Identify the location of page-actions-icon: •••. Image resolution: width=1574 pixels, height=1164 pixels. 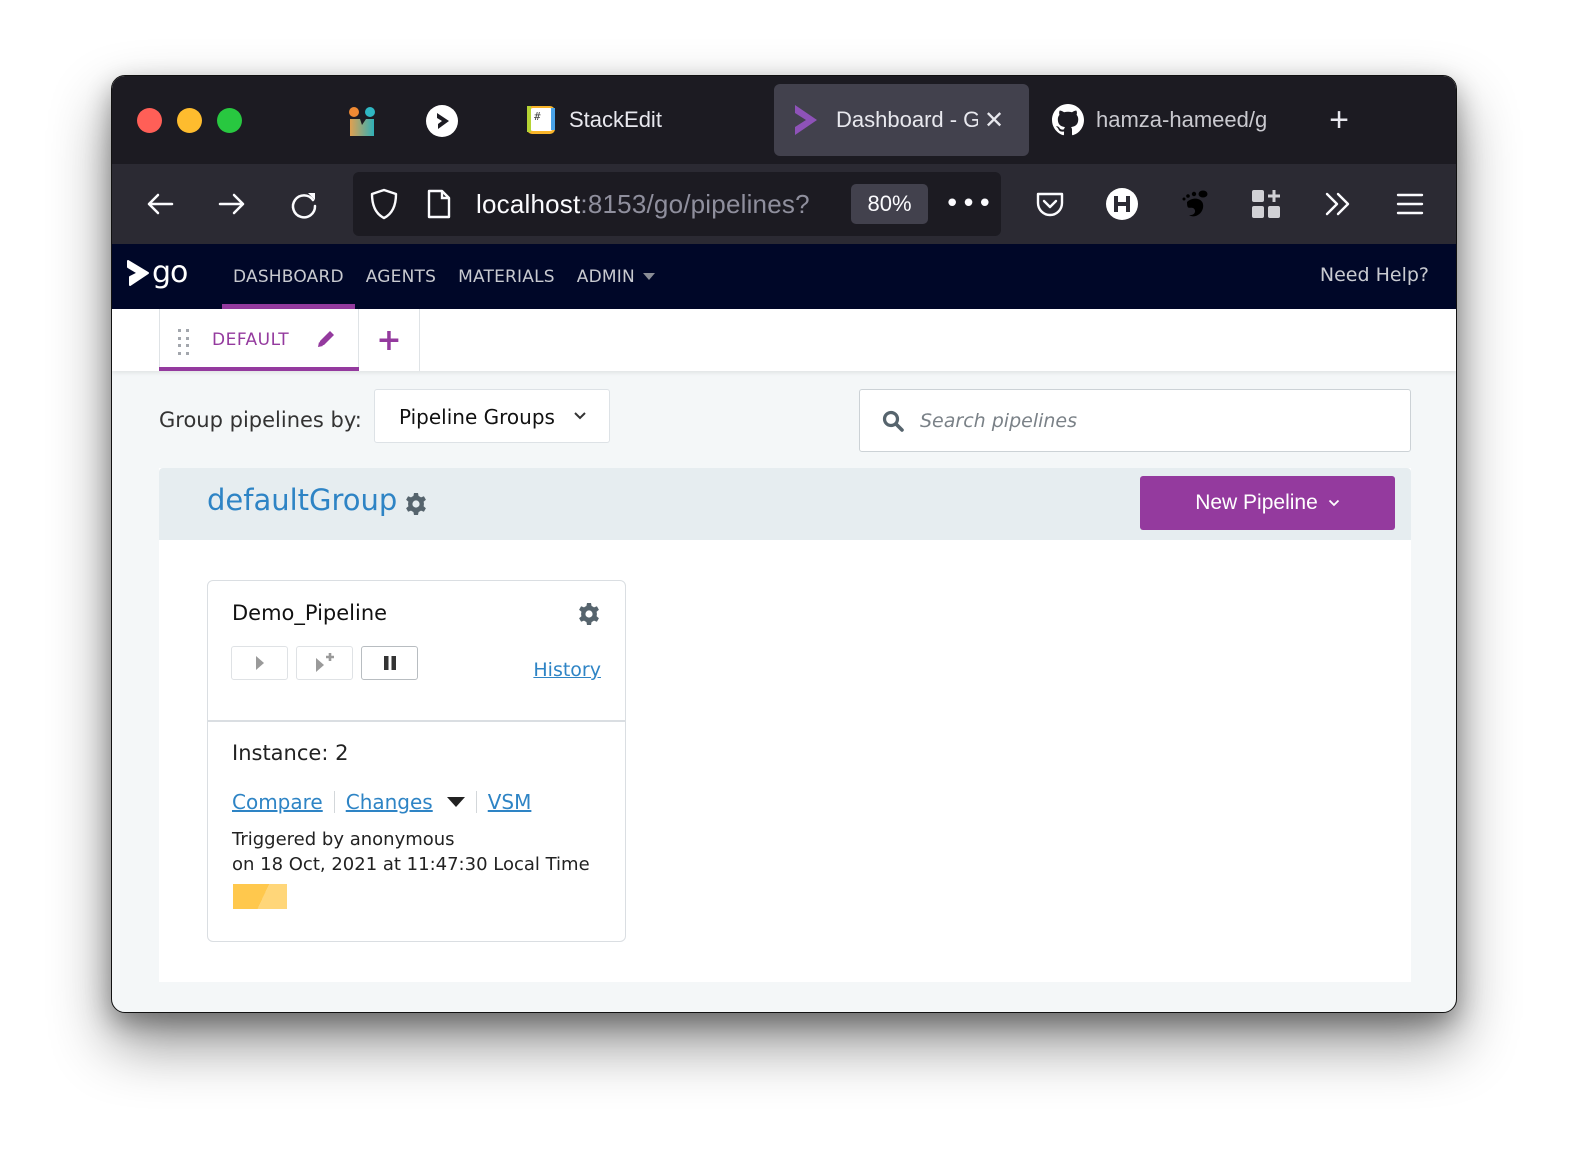
(969, 204).